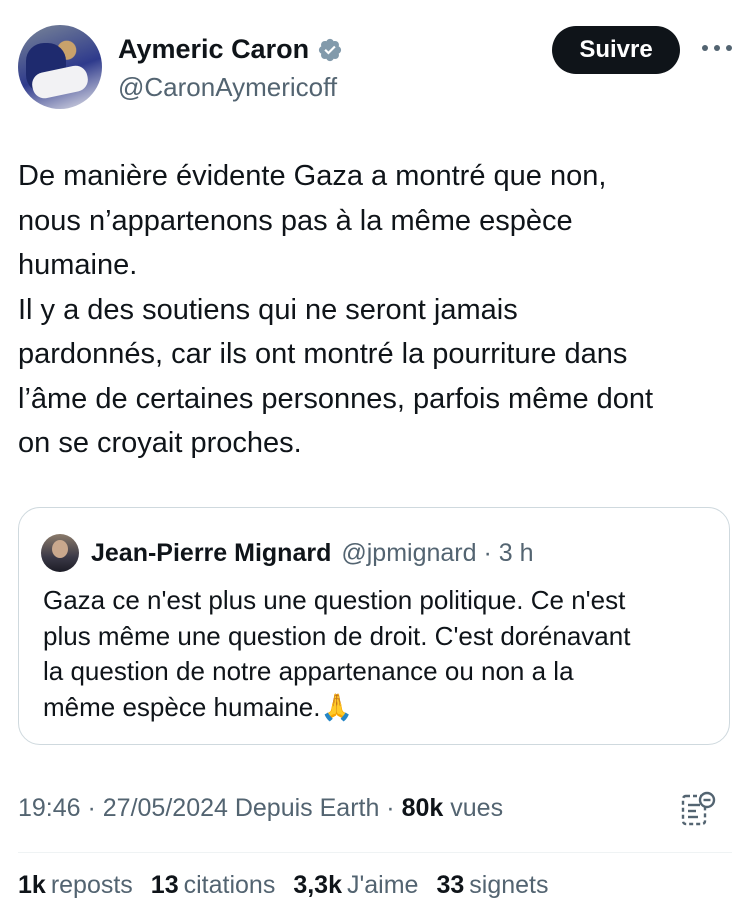 Image resolution: width=750 pixels, height=924 pixels. I want to click on quoted-tweet-header: Jean-Pierre Mignard @jpmignard · 3 h, so click(287, 553).